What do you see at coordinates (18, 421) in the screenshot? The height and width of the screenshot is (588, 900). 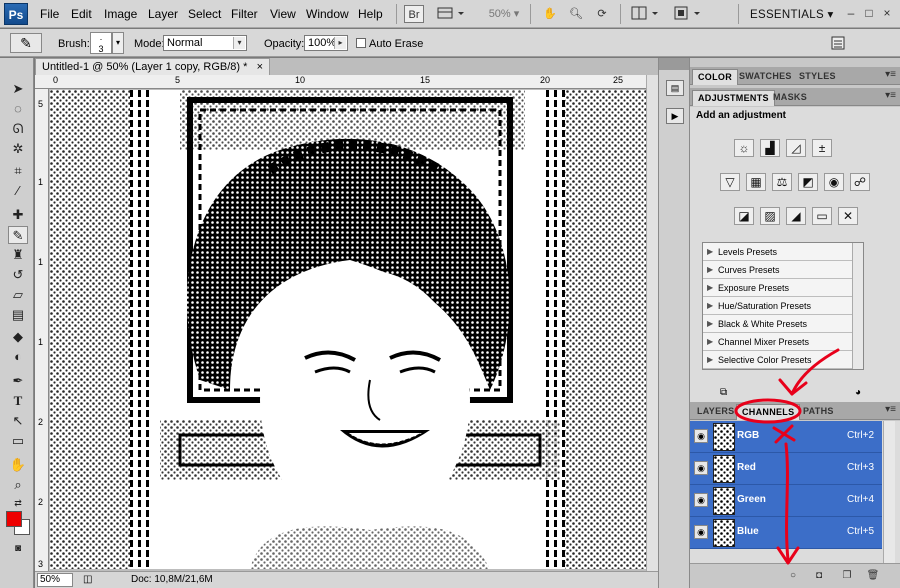 I see `path-selection-tool-icon: ↖` at bounding box center [18, 421].